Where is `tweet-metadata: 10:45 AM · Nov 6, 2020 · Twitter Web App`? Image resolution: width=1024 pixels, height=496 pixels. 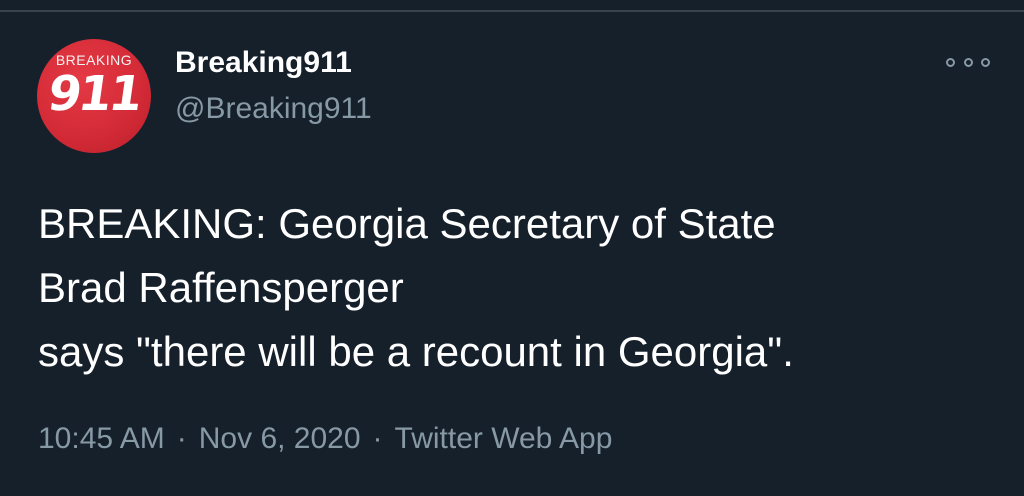 tweet-metadata: 10:45 AM · Nov 6, 2020 · Twitter Web App is located at coordinates (325, 439).